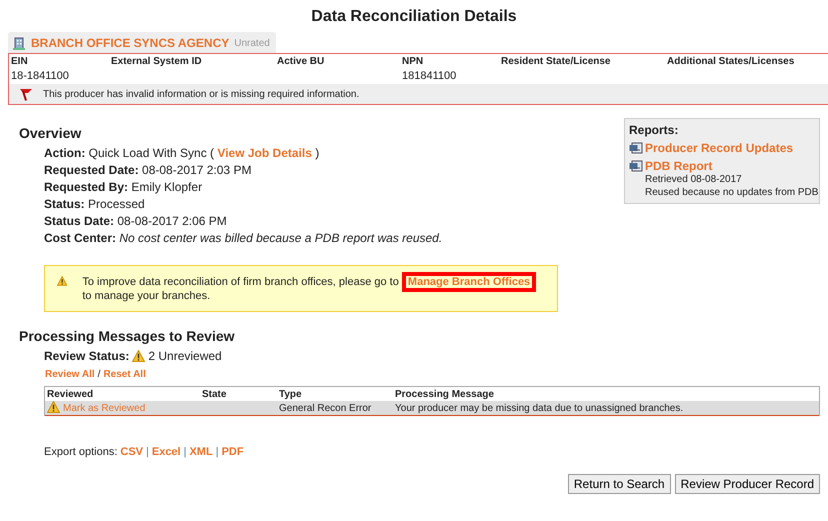 The height and width of the screenshot is (521, 828). I want to click on field-value: ), so click(317, 153).